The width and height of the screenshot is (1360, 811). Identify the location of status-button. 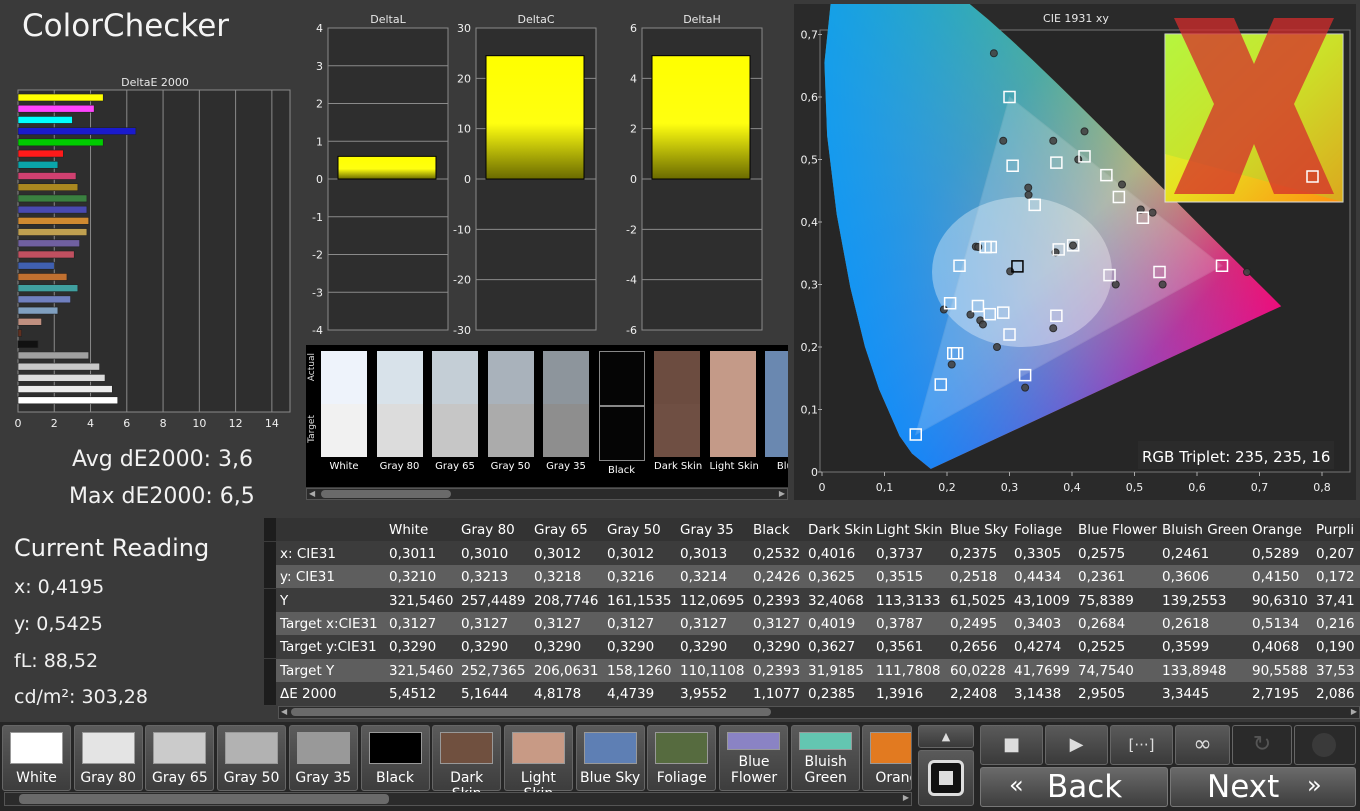
(1325, 745).